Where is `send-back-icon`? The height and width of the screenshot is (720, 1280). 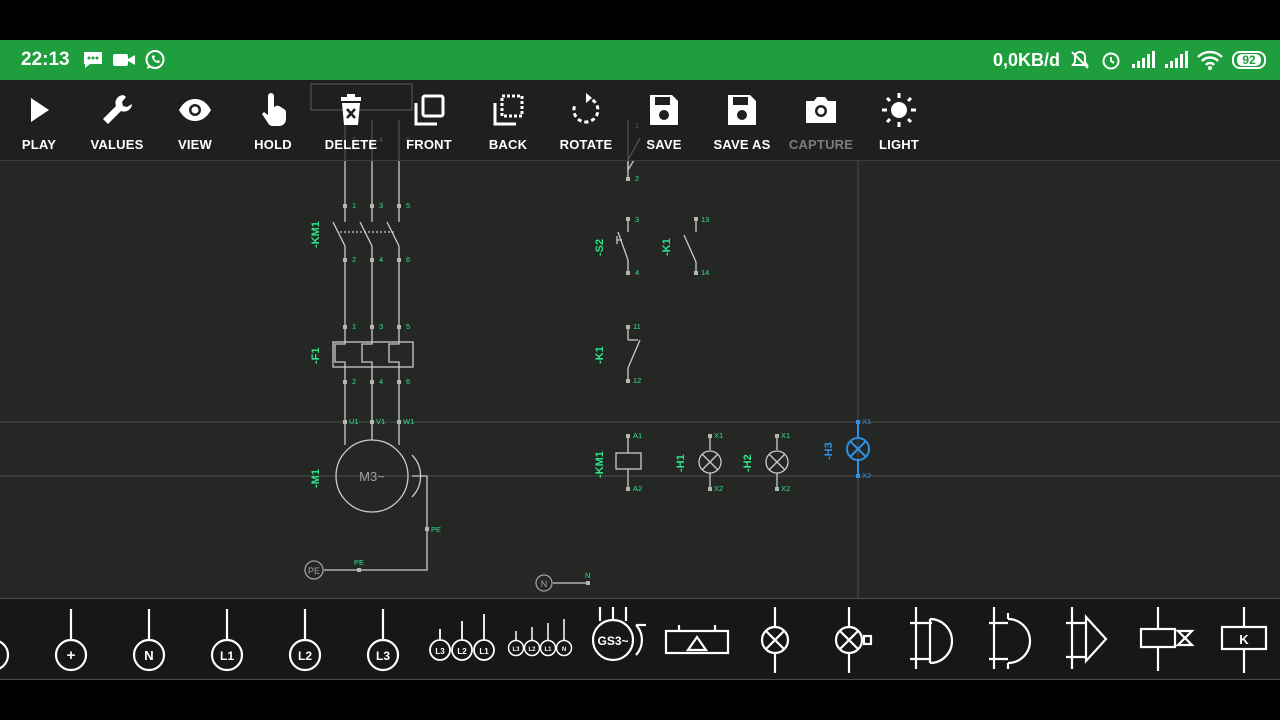
send-back-icon is located at coordinates (508, 110).